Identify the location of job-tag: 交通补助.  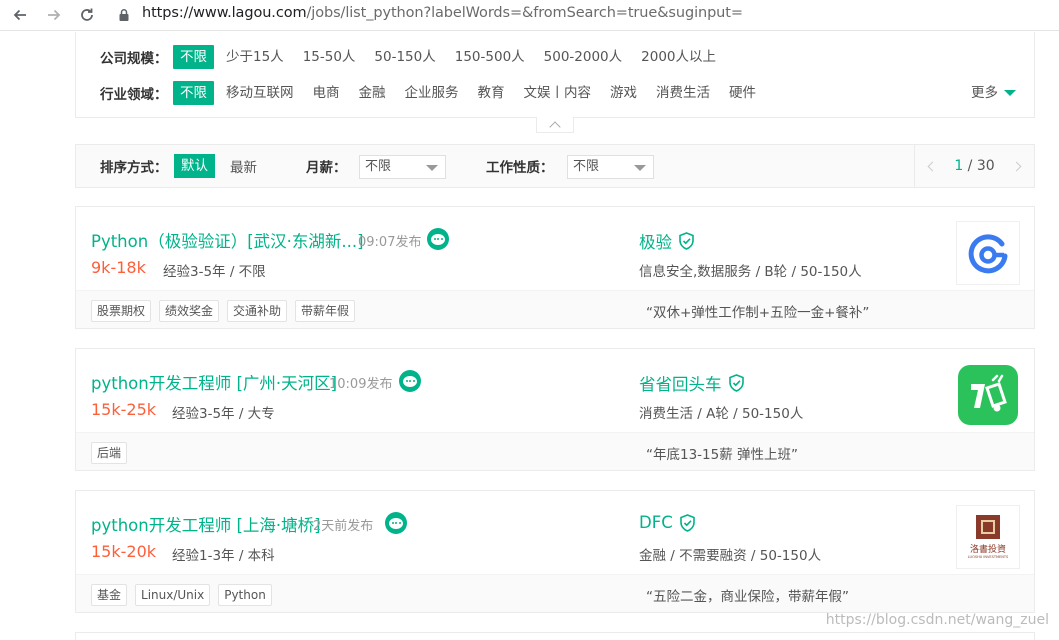
(257, 311).